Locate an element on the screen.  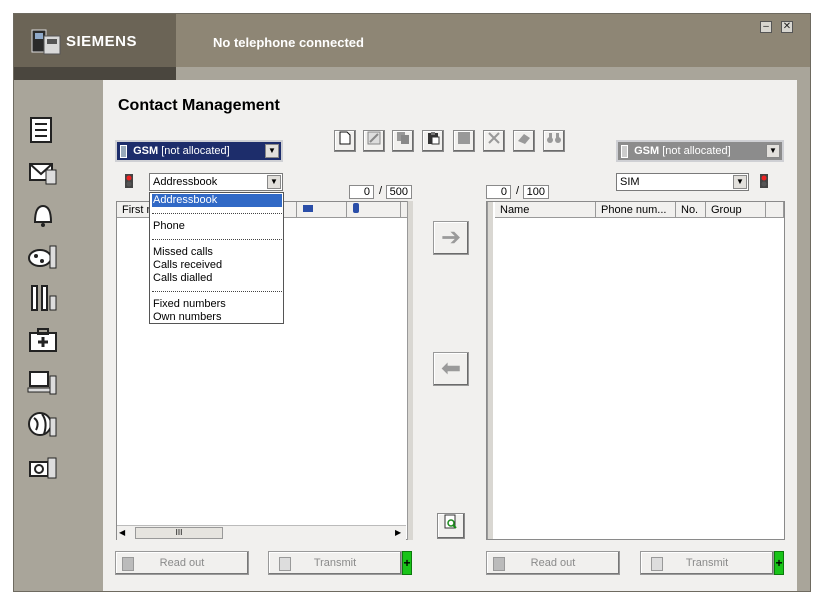
sidebar-first-aid-icon is located at coordinates (43, 340).